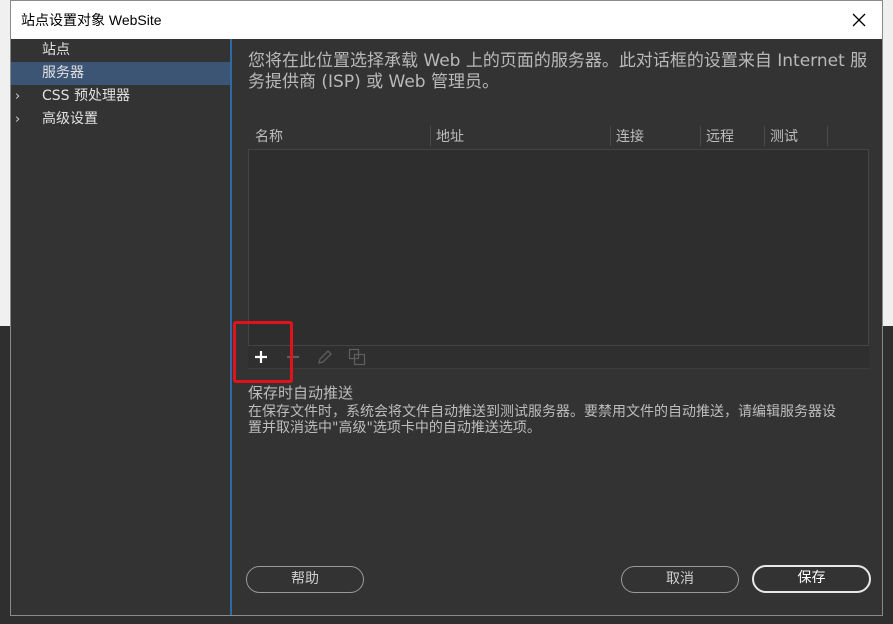  I want to click on pencil-icon, so click(325, 357).